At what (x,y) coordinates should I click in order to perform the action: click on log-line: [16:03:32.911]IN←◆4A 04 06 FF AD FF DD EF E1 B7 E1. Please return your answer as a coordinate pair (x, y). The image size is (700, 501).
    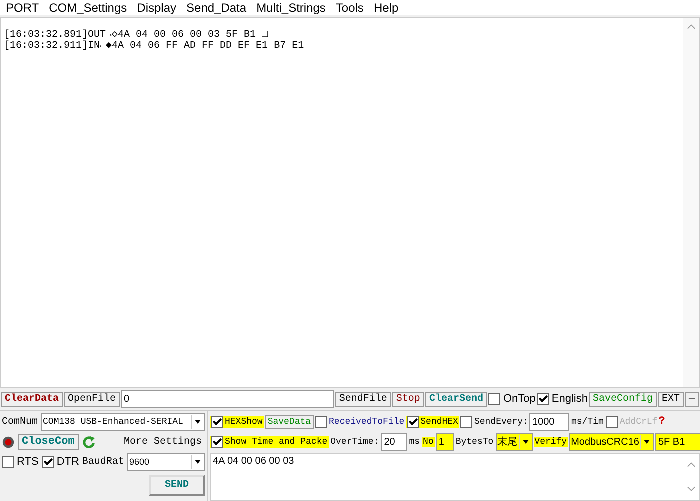
    Looking at the image, I should click on (155, 46).